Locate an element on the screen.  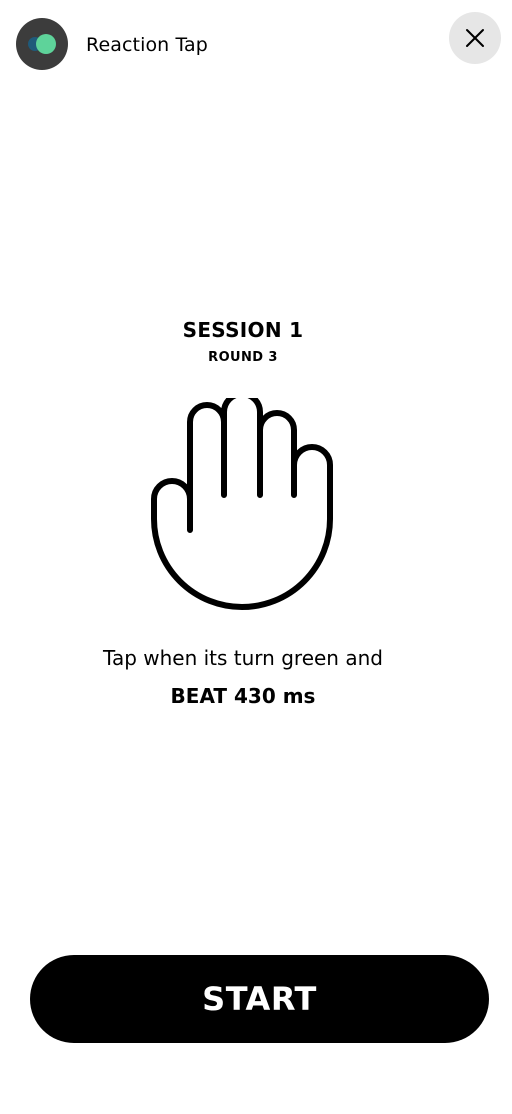
app-title: Reaction Tap is located at coordinates (147, 45).